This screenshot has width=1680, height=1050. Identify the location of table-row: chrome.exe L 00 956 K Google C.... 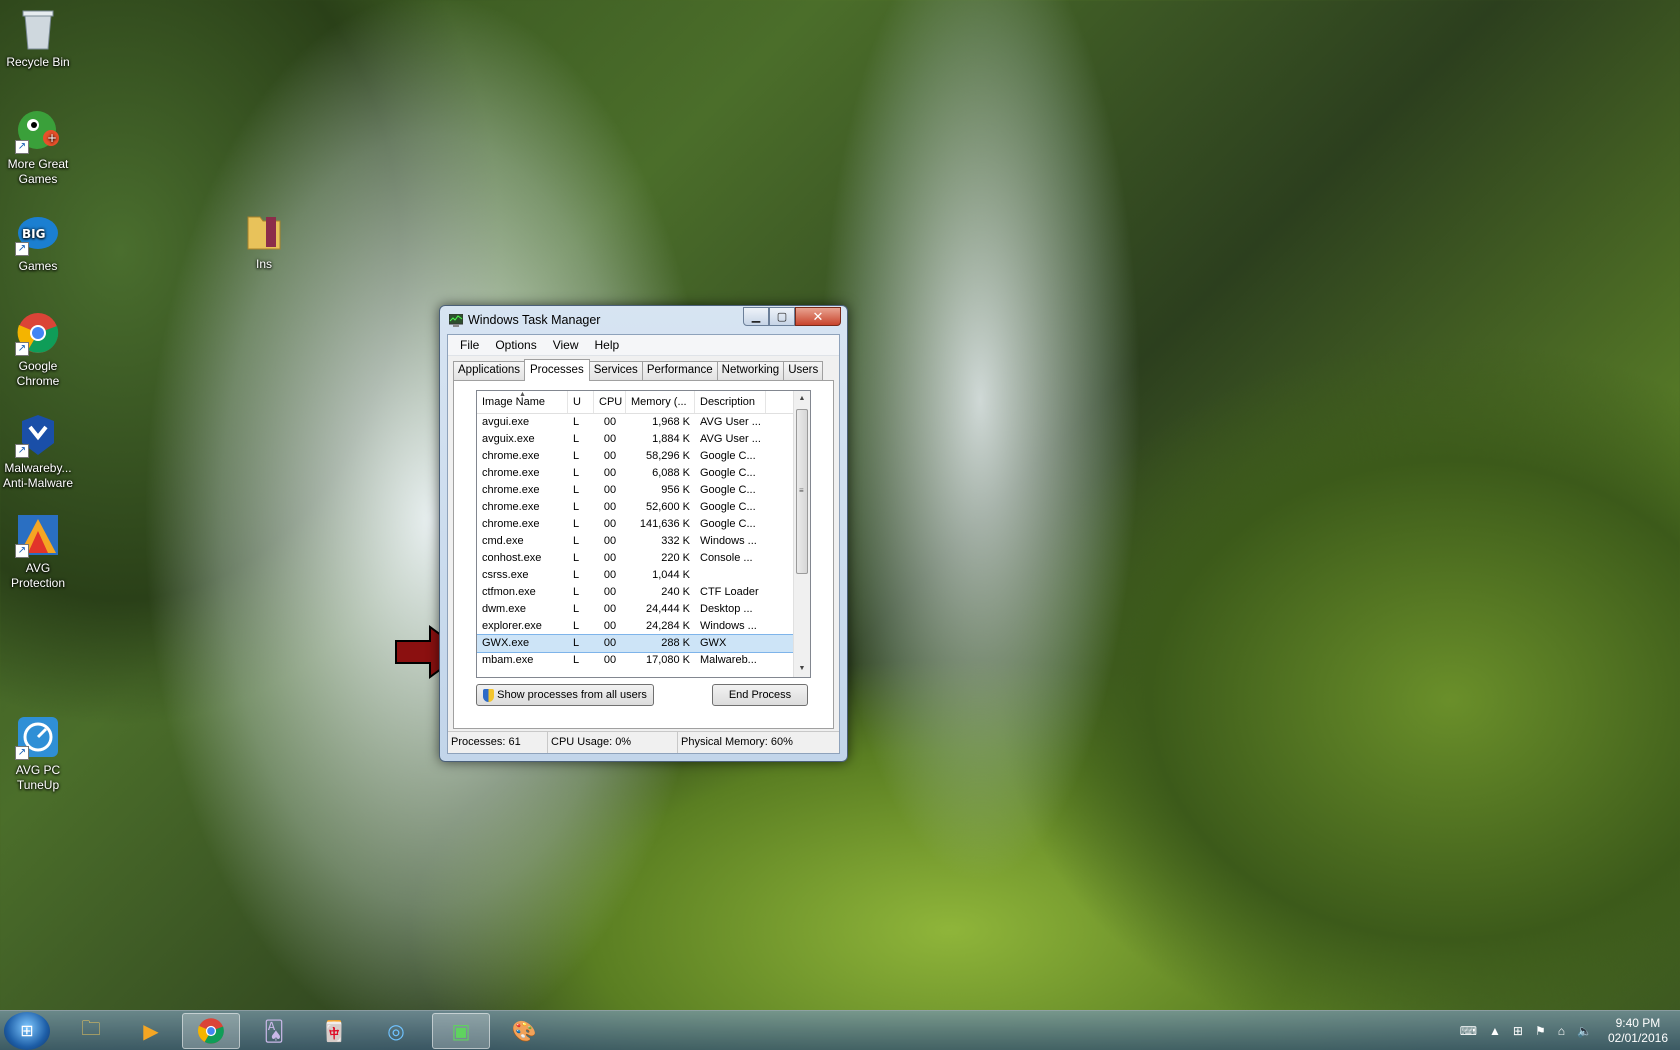
(643, 490).